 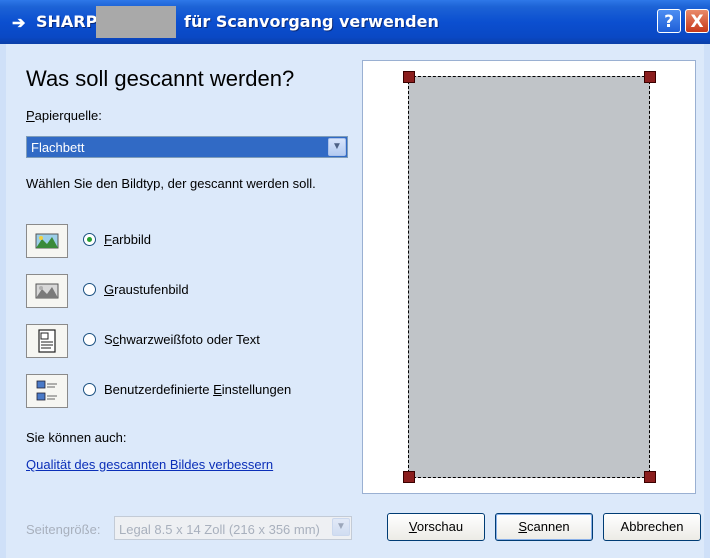 What do you see at coordinates (136, 22) in the screenshot?
I see `redacted-device-name` at bounding box center [136, 22].